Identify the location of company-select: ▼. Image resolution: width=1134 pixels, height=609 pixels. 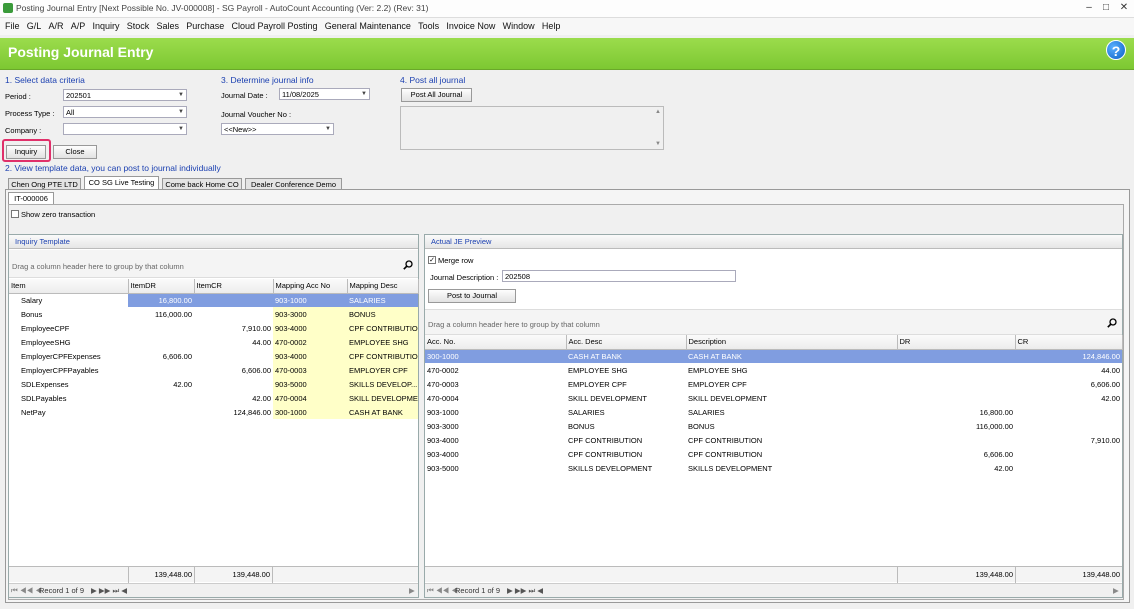
(125, 129).